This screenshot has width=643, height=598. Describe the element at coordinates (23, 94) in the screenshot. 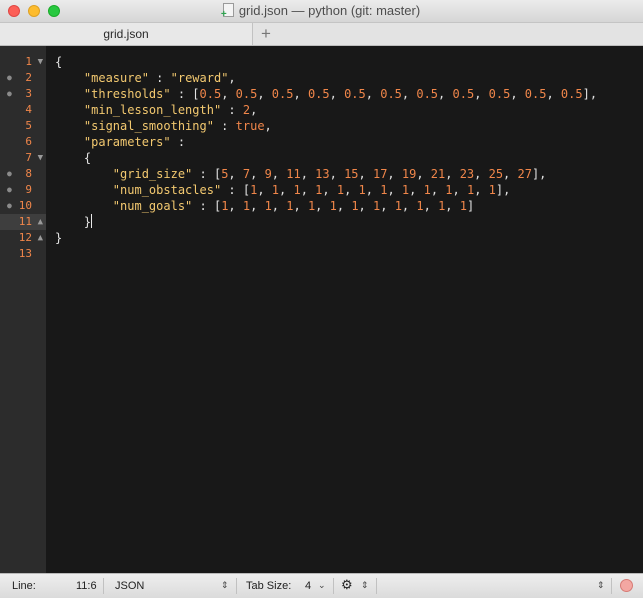

I see `gutter-line: ● 3` at that location.